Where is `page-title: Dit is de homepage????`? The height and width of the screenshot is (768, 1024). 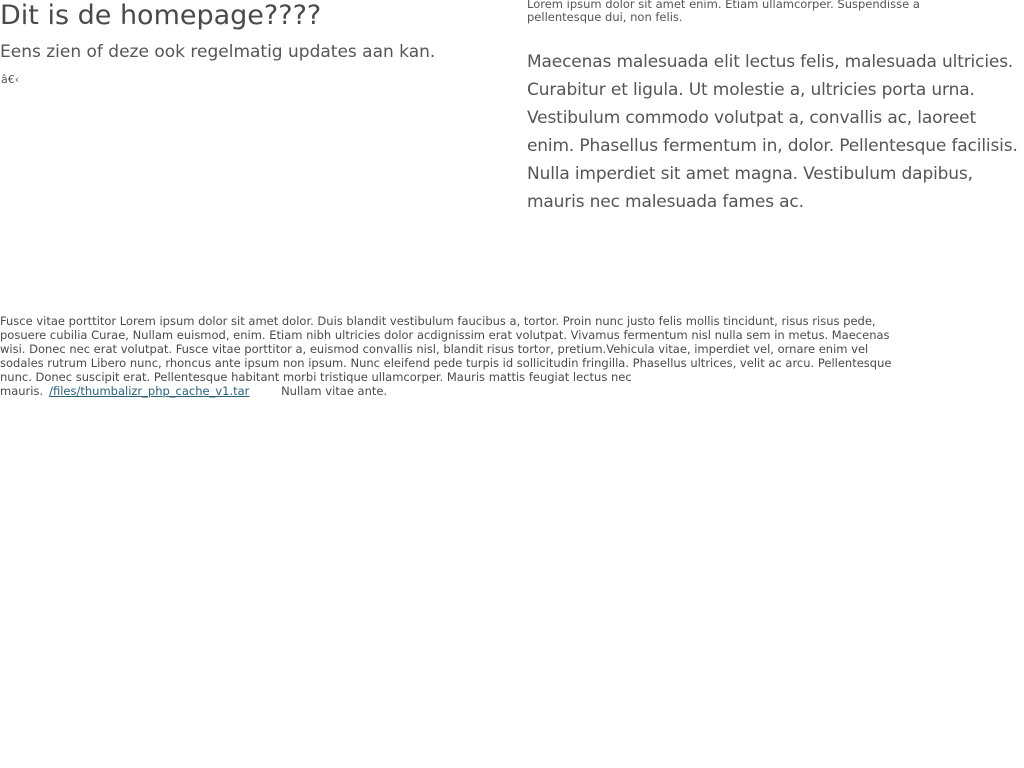 page-title: Dit is de homepage???? is located at coordinates (161, 15).